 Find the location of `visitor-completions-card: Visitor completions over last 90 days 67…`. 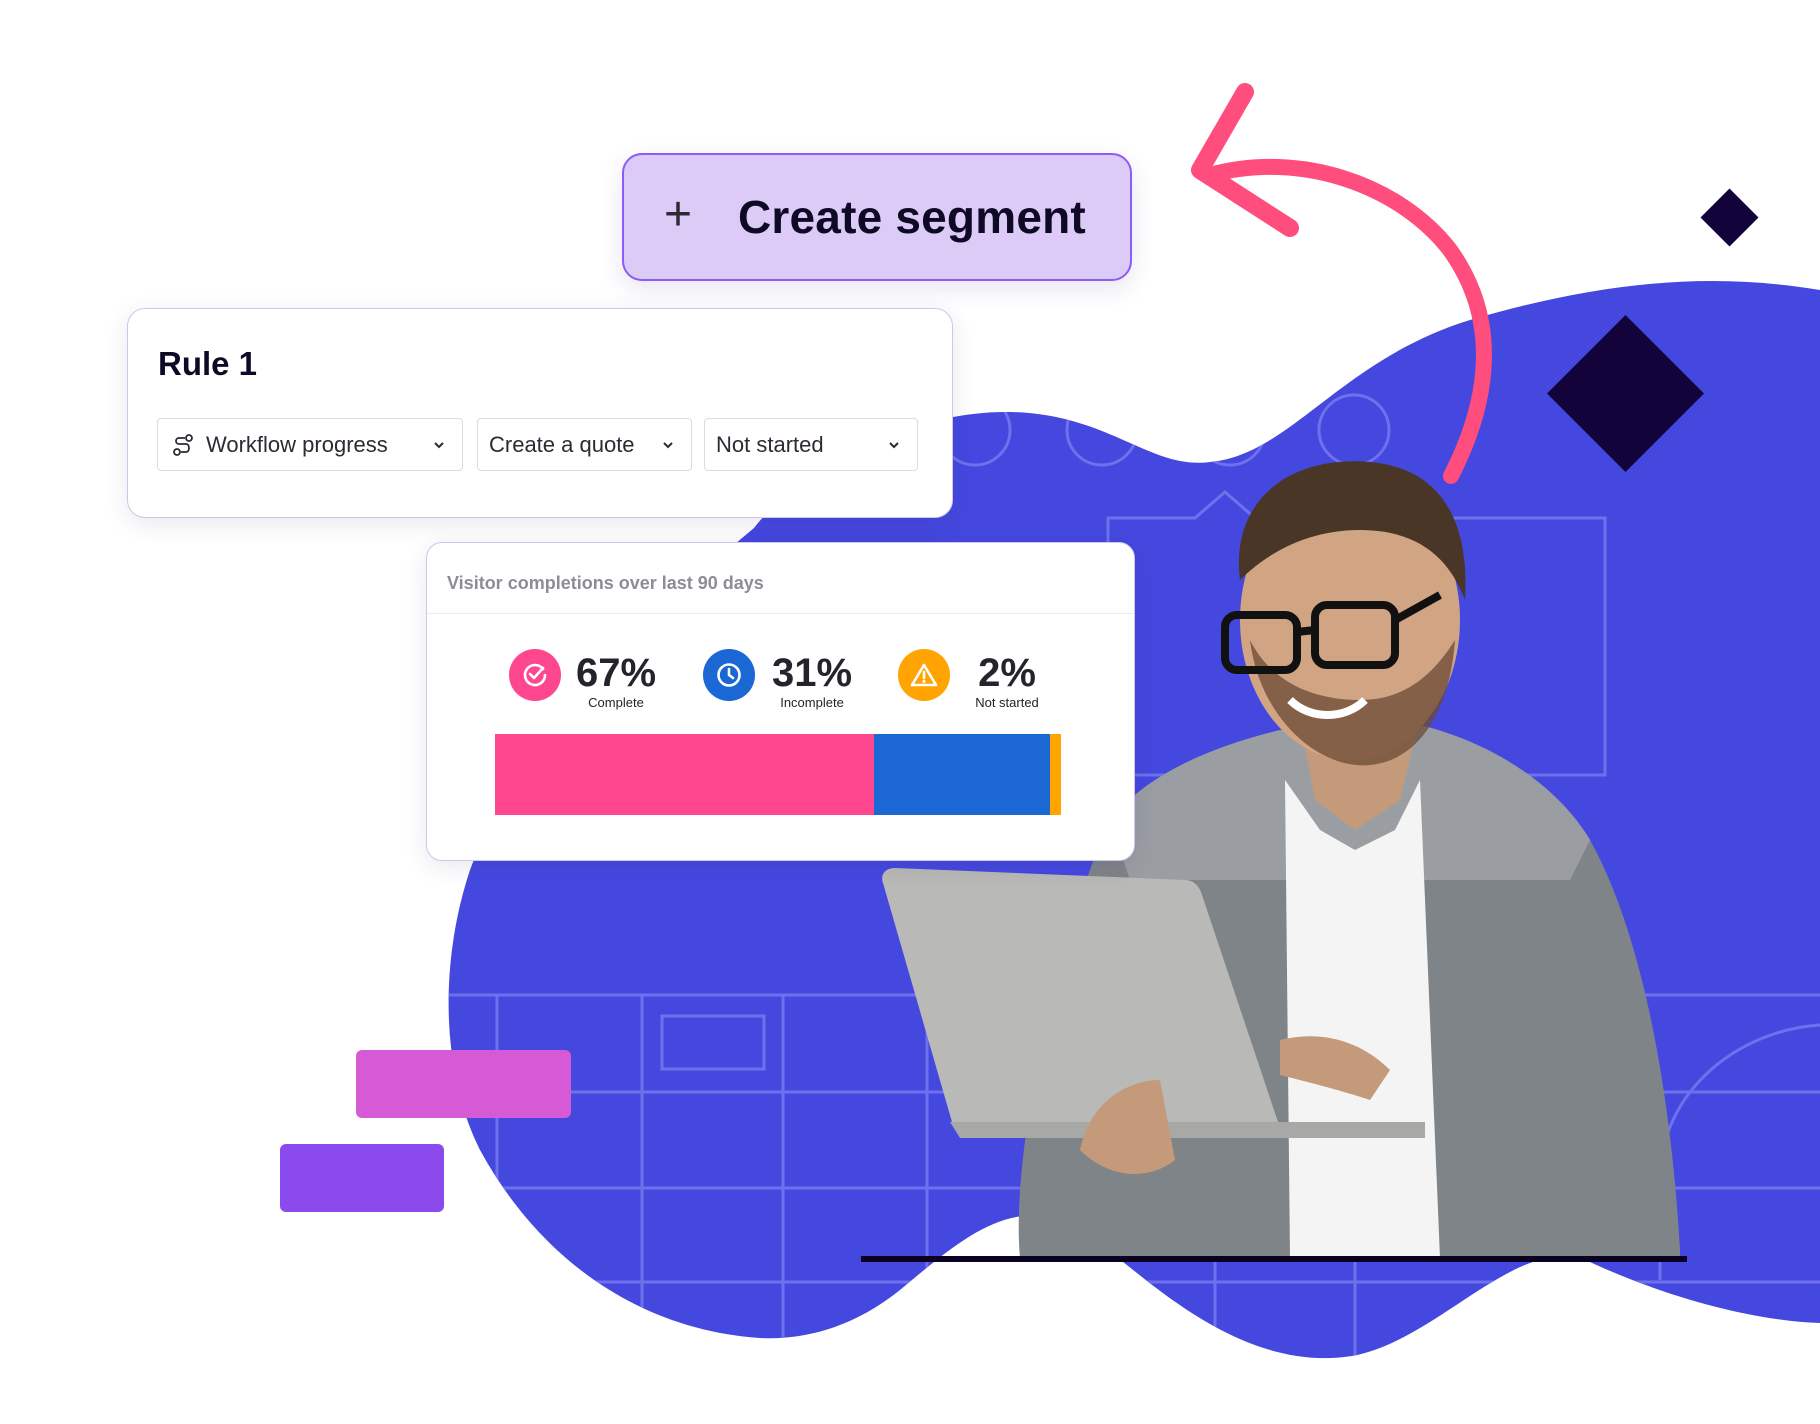

visitor-completions-card: Visitor completions over last 90 days 67… is located at coordinates (780, 701).